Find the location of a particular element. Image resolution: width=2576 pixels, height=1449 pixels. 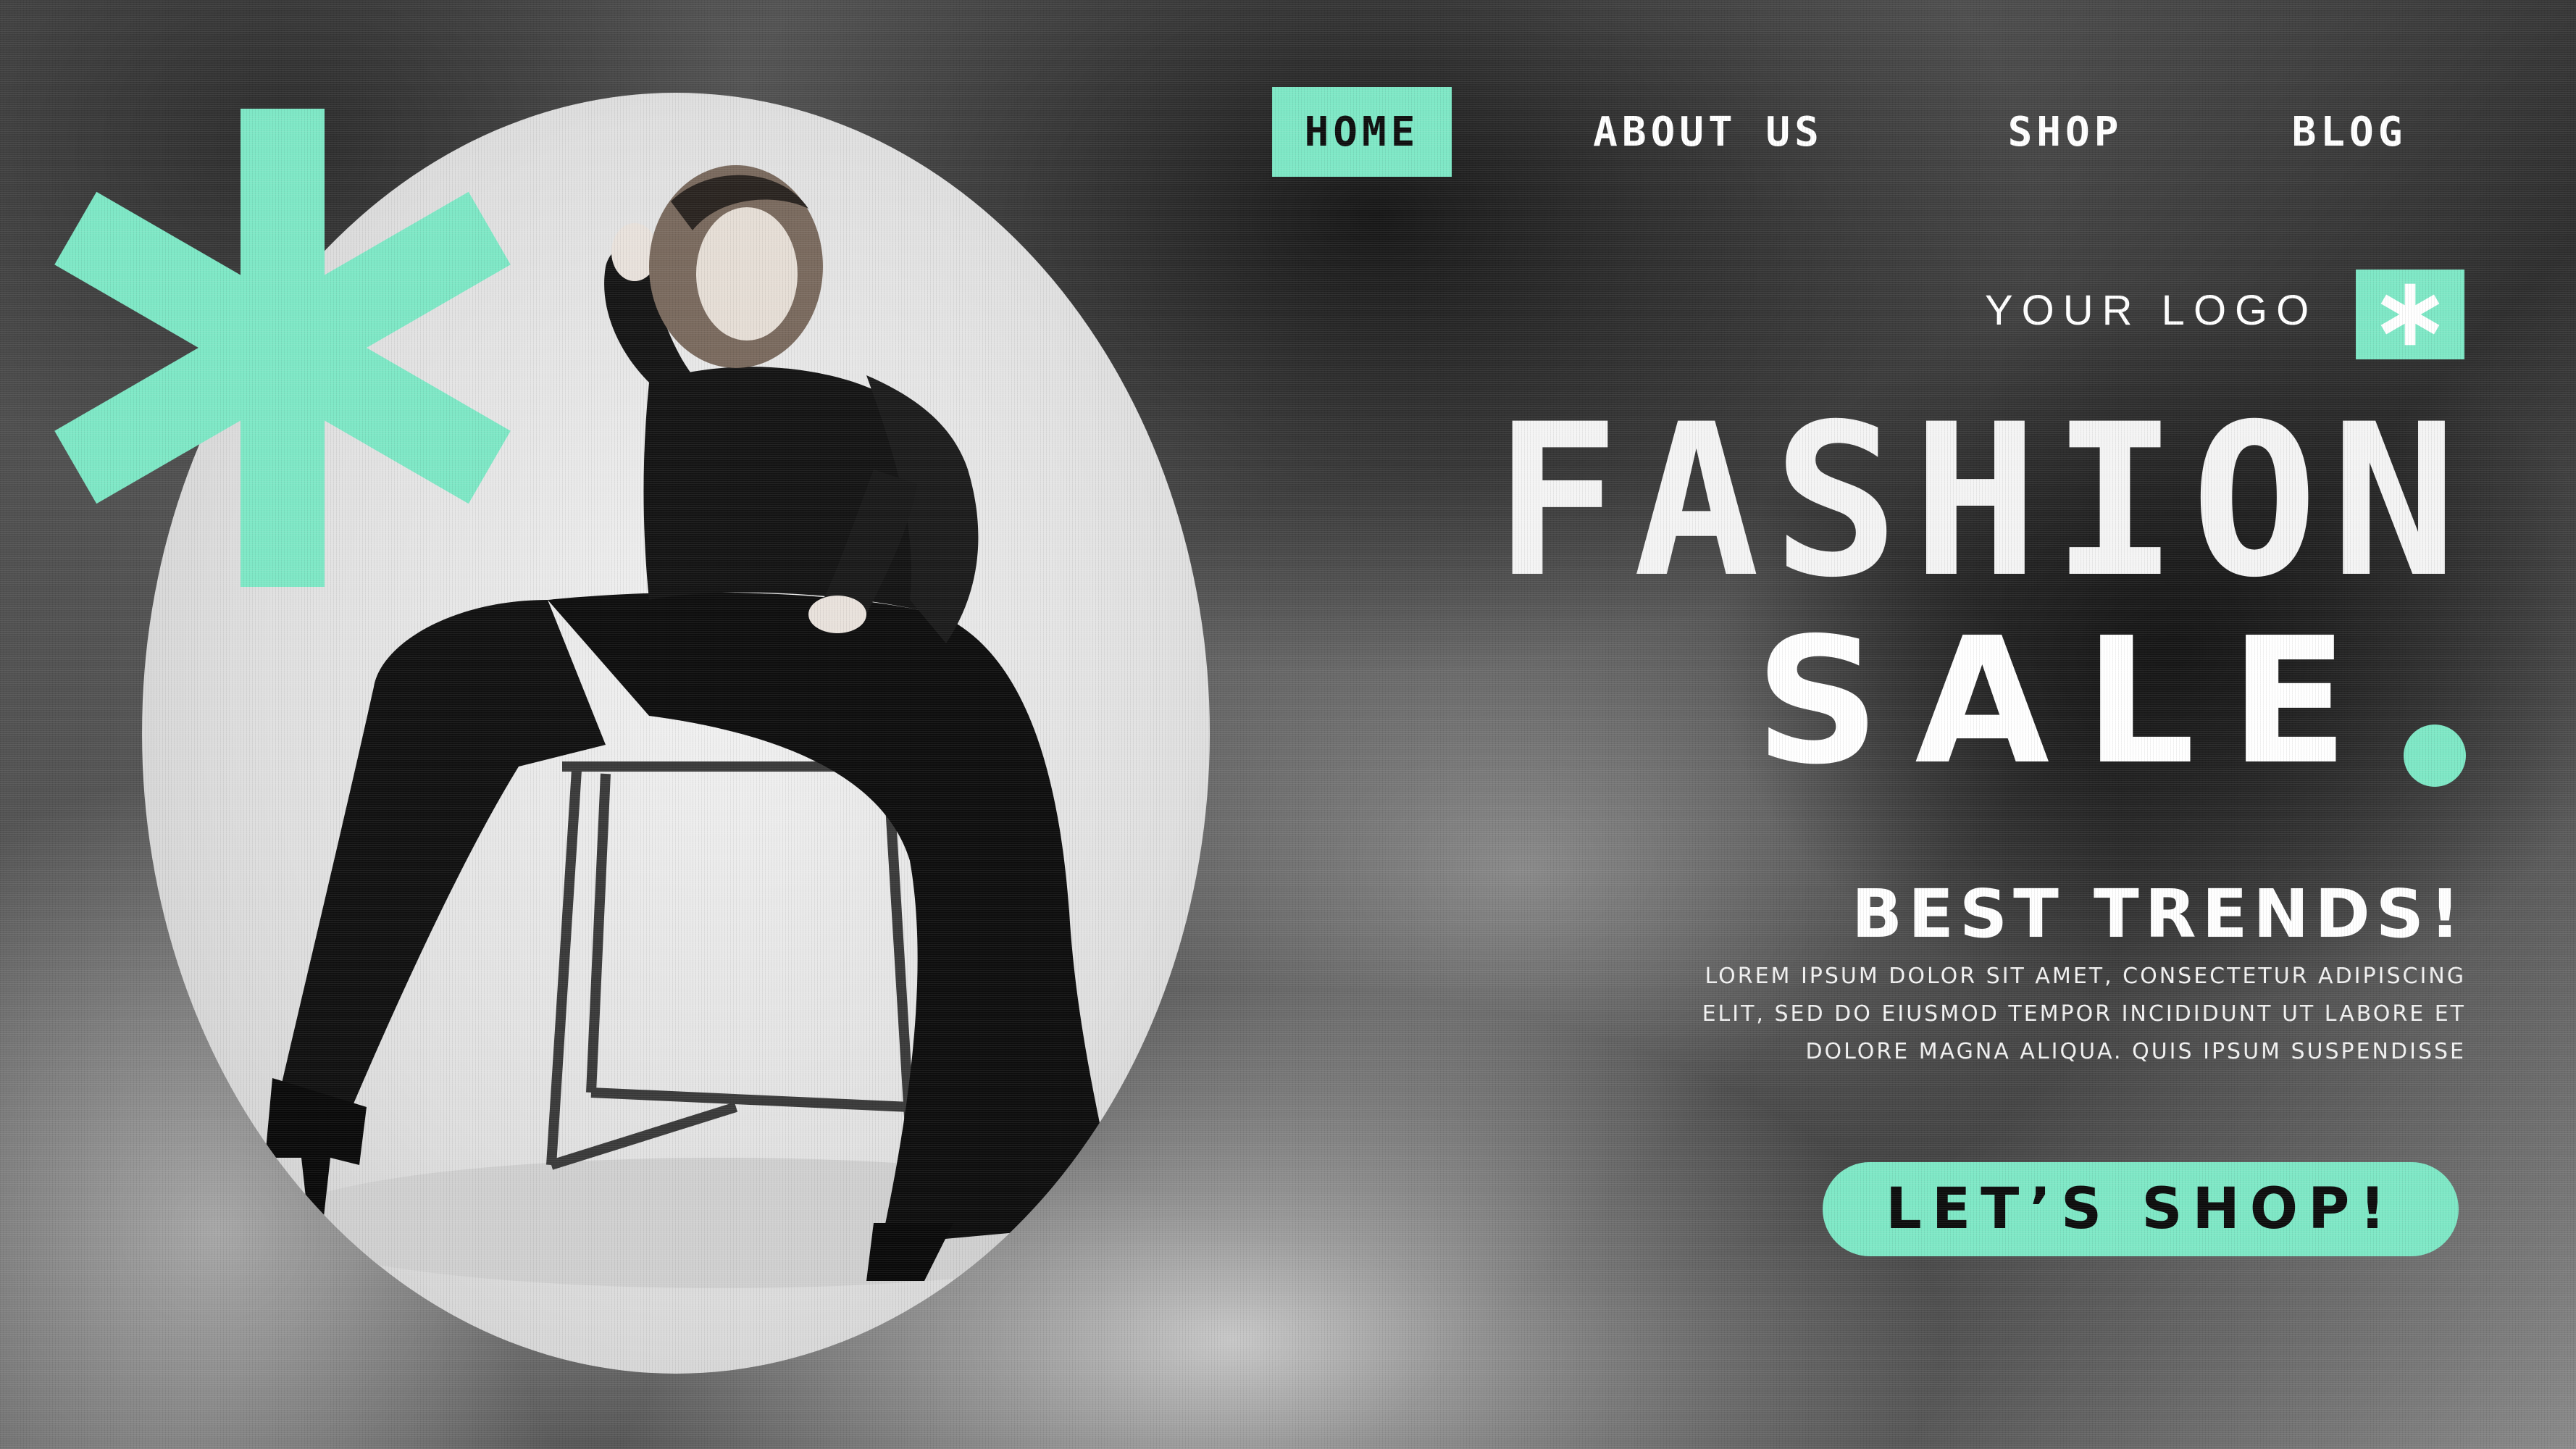

nav-item-shop: SHOP is located at coordinates (2065, 132).